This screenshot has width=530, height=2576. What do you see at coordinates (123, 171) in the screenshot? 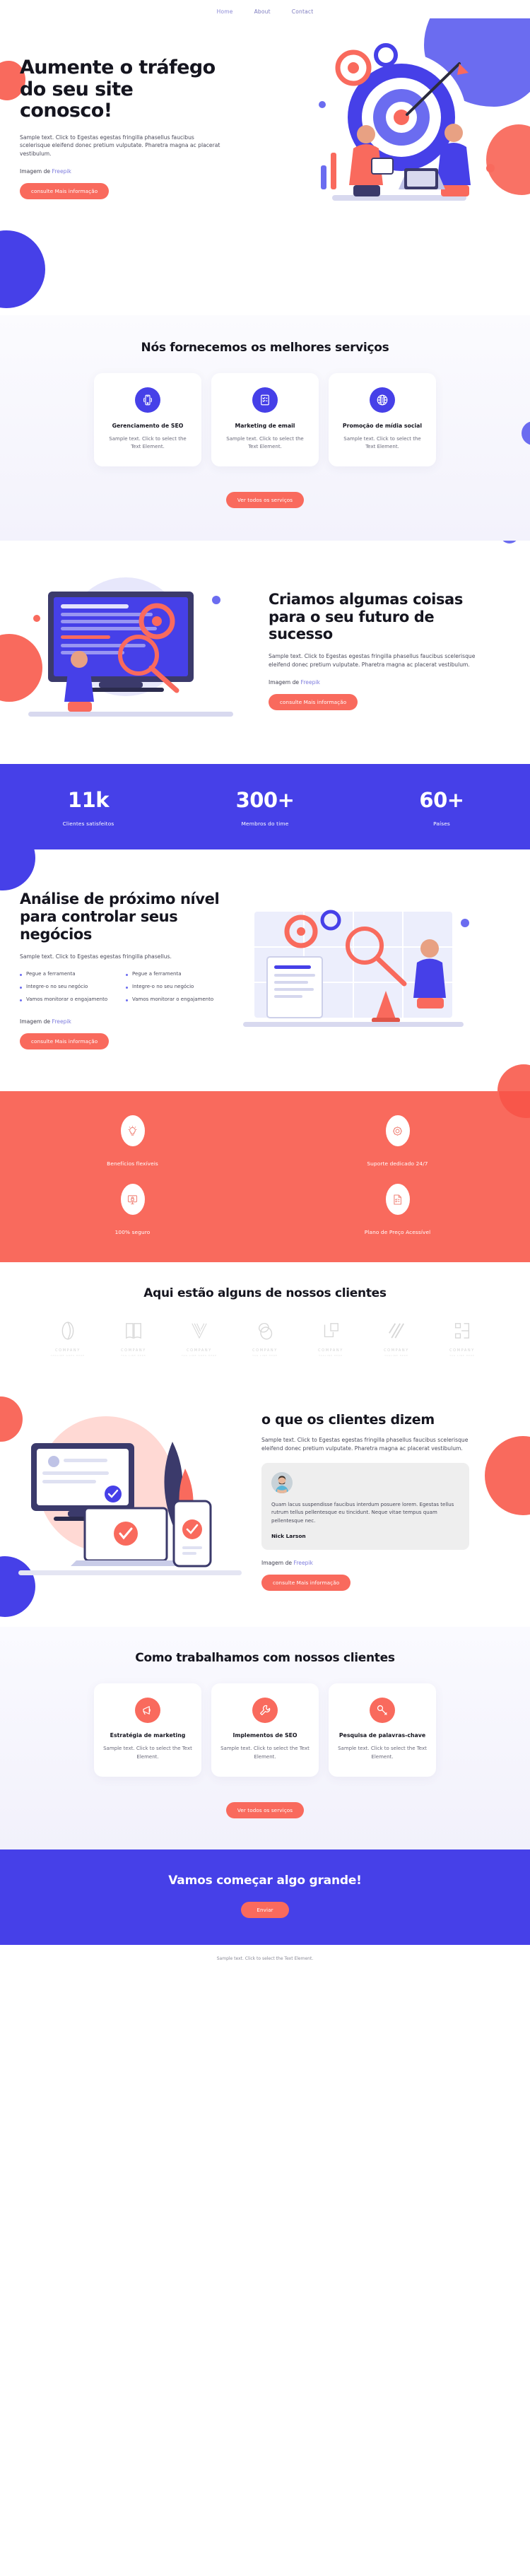
I see `hero-image-credit: Imagem de Freepik` at bounding box center [123, 171].